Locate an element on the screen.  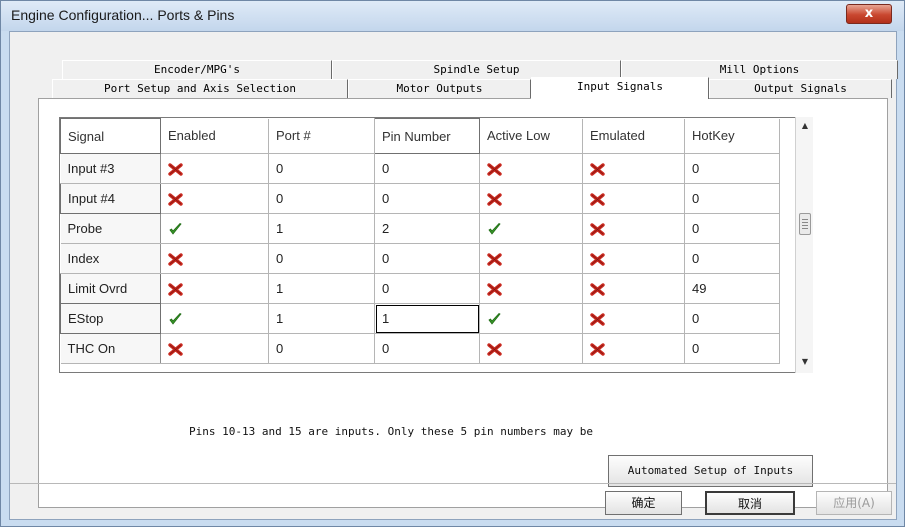
pin-number-cell: 1 is located at coordinates (427, 318).